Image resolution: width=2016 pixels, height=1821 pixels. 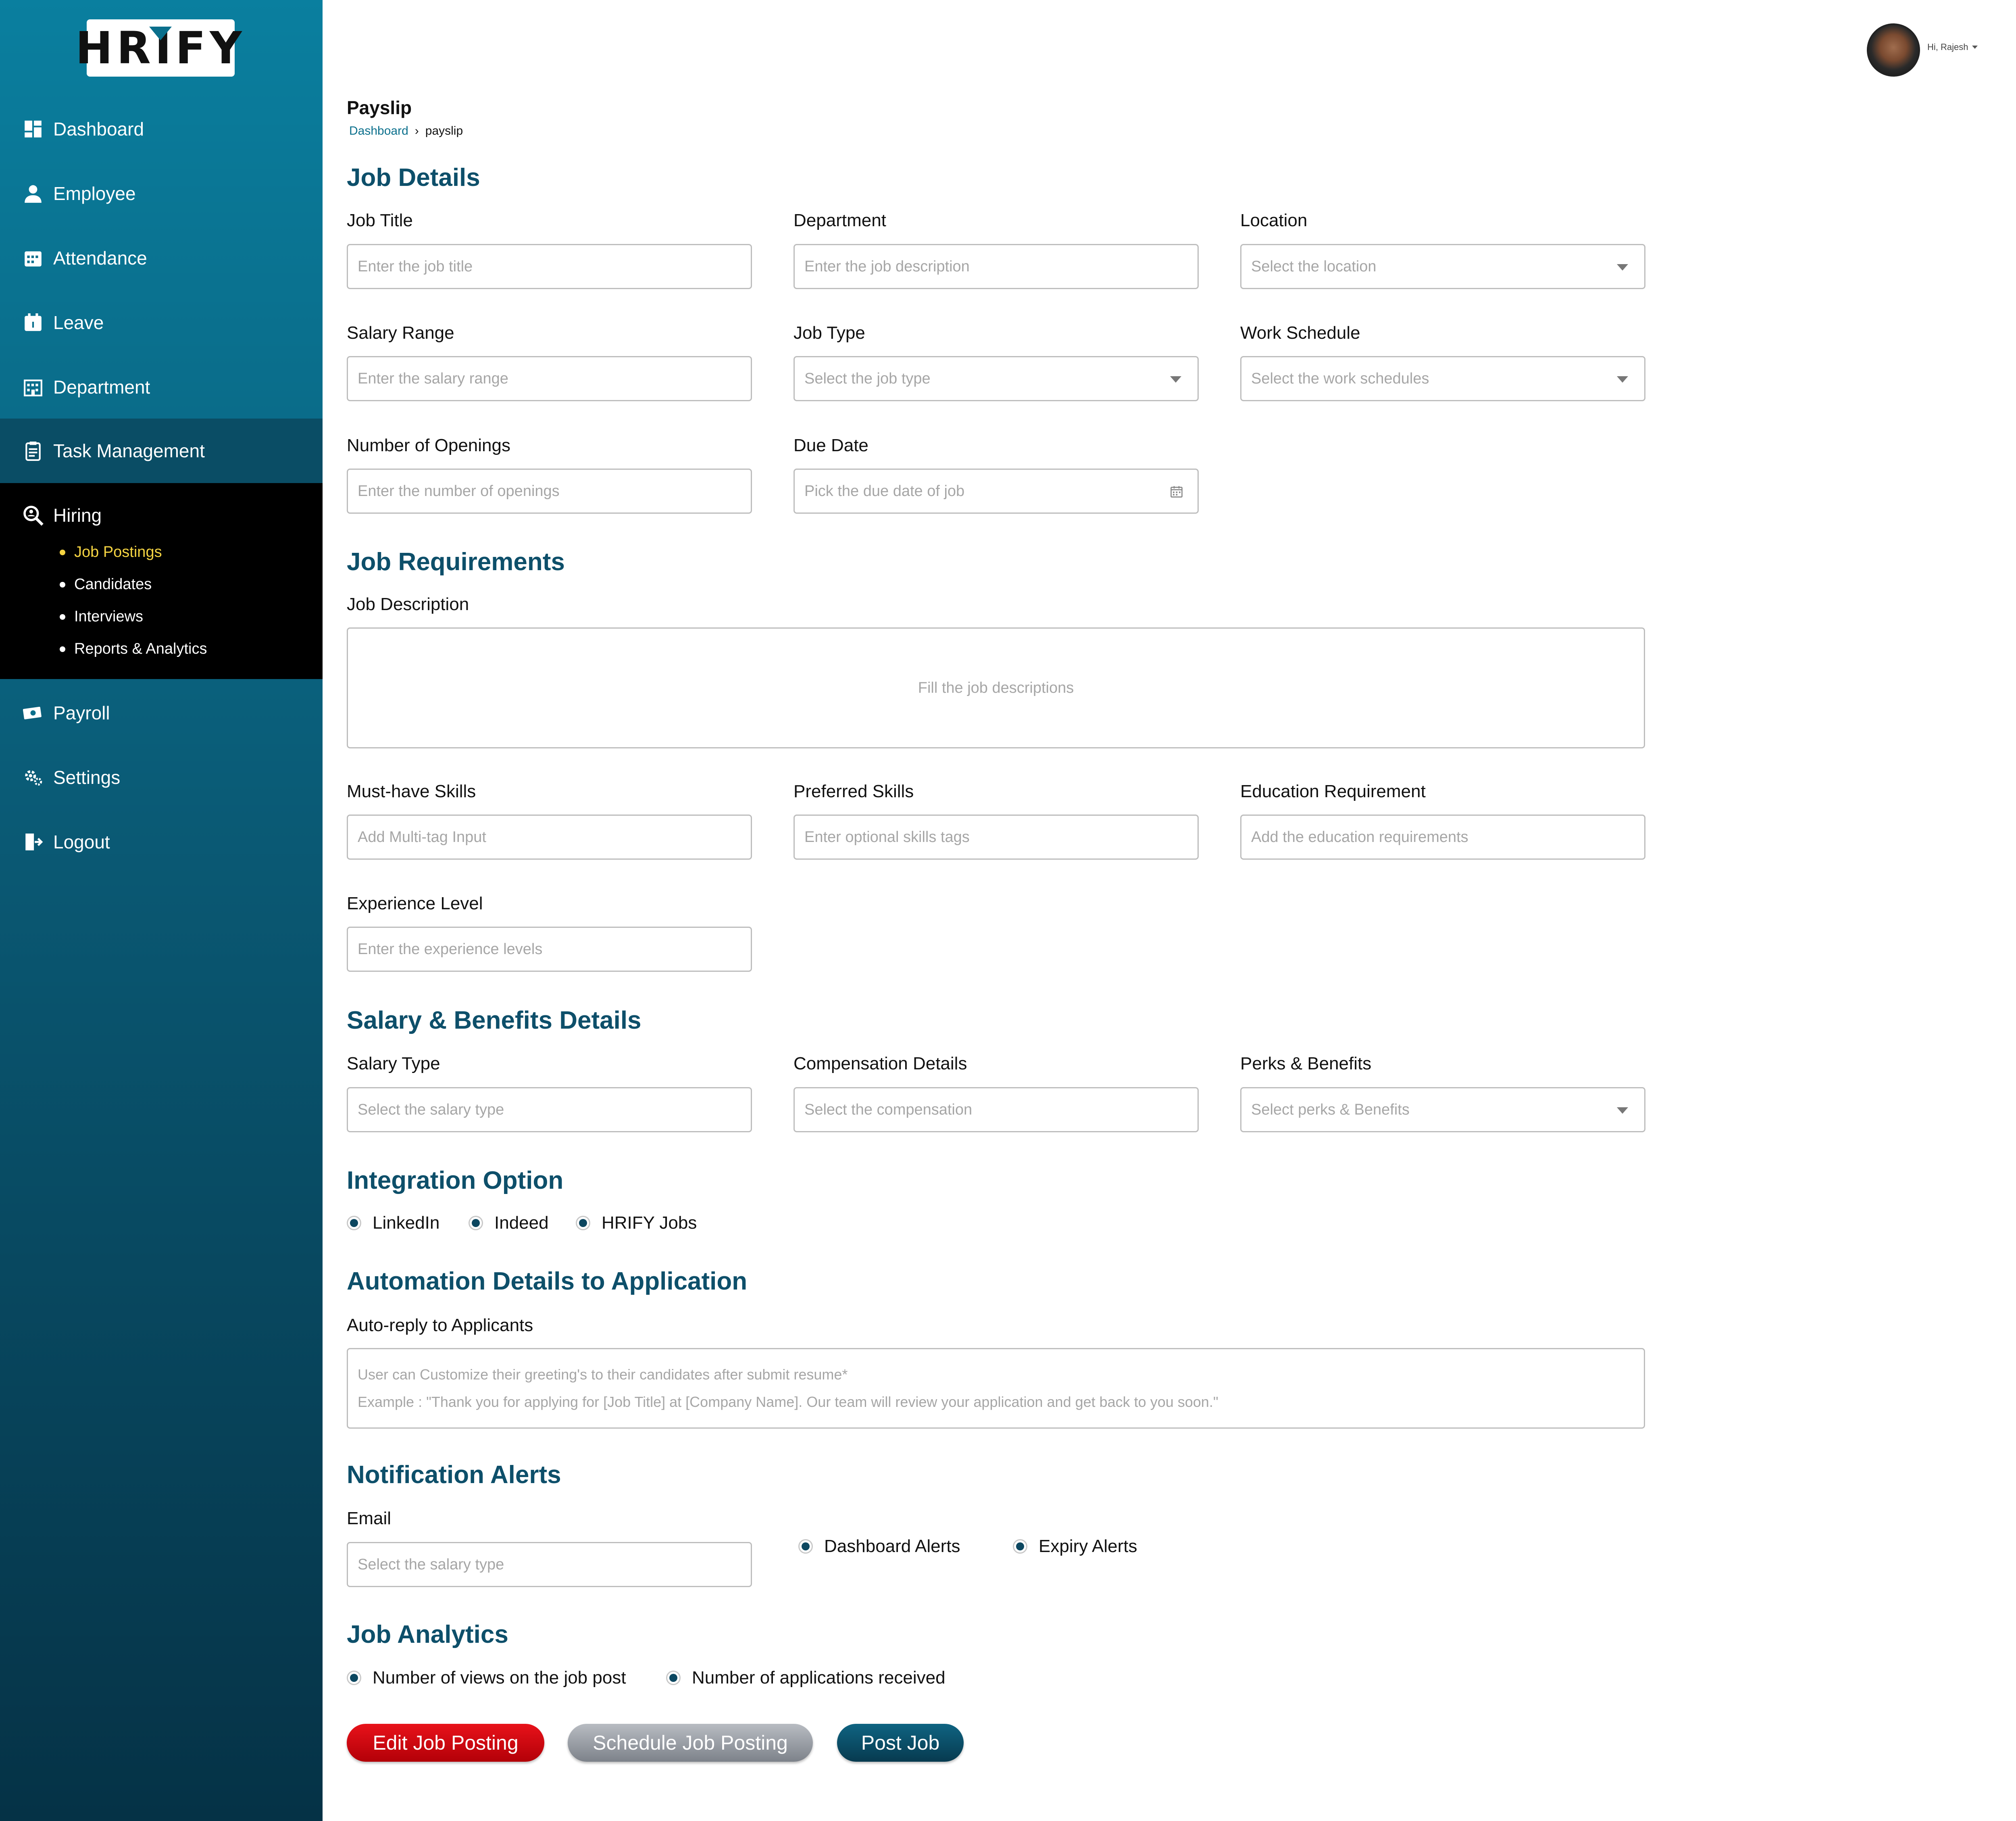 What do you see at coordinates (1442, 1109) in the screenshot?
I see `perks-select: Select perks & Benefits` at bounding box center [1442, 1109].